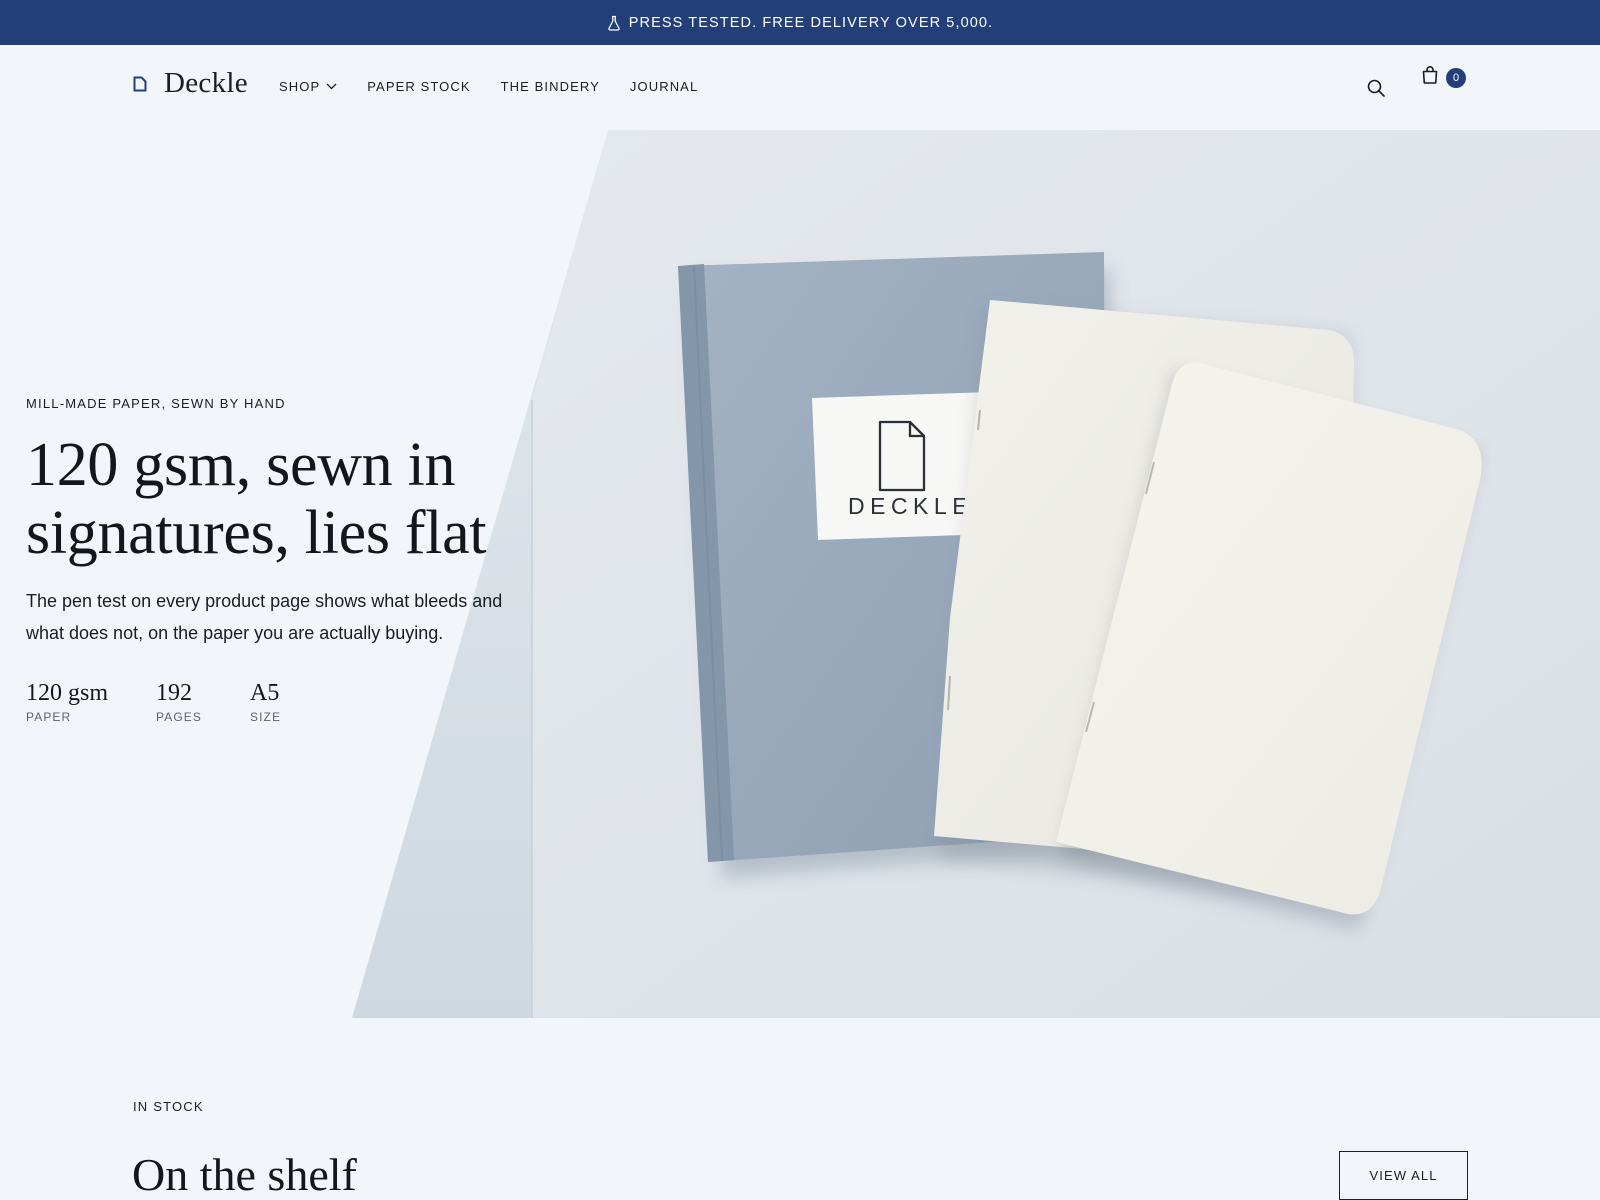 The width and height of the screenshot is (1600, 1200). I want to click on spec-value: 120 gsm, so click(67, 693).